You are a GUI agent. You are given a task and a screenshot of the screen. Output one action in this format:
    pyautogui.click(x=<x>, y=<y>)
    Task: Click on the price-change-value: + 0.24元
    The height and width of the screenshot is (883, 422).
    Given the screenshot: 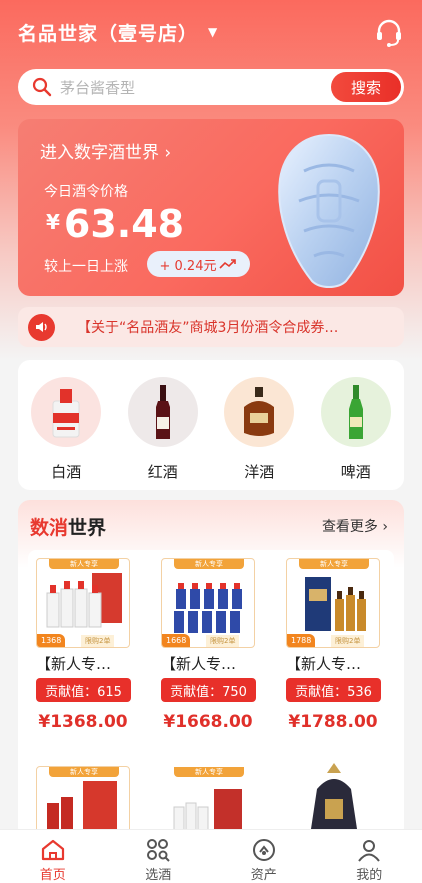 What is the action you would take?
    pyautogui.click(x=188, y=266)
    